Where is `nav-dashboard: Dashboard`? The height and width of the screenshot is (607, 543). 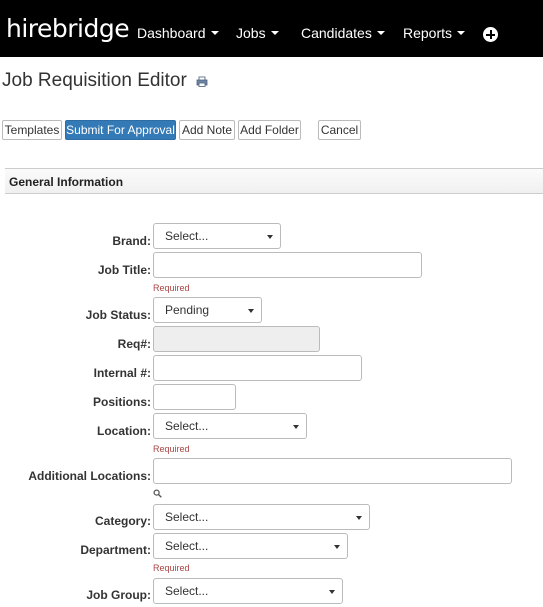 nav-dashboard: Dashboard is located at coordinates (178, 33).